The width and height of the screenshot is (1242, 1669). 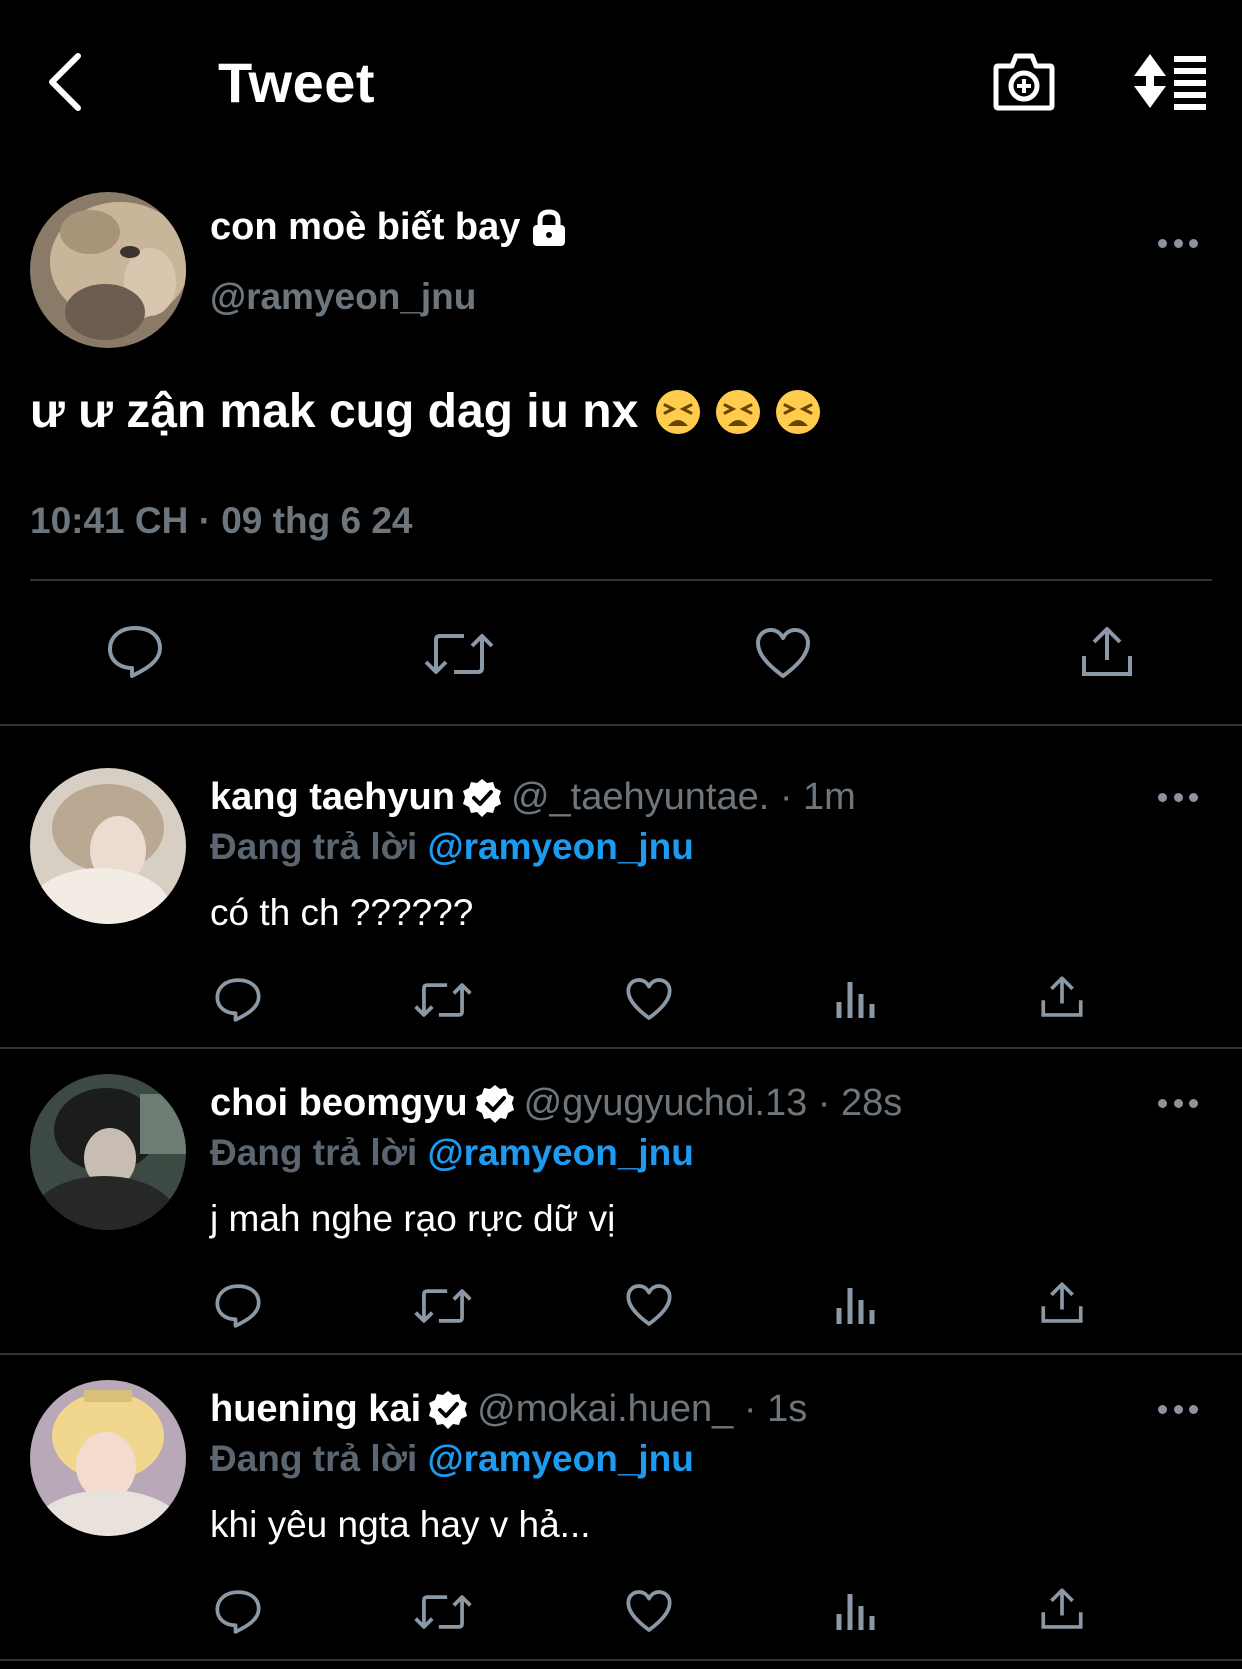 I want to click on reply-text: j mah nghe rạo rực dữ vị, so click(x=413, y=1218).